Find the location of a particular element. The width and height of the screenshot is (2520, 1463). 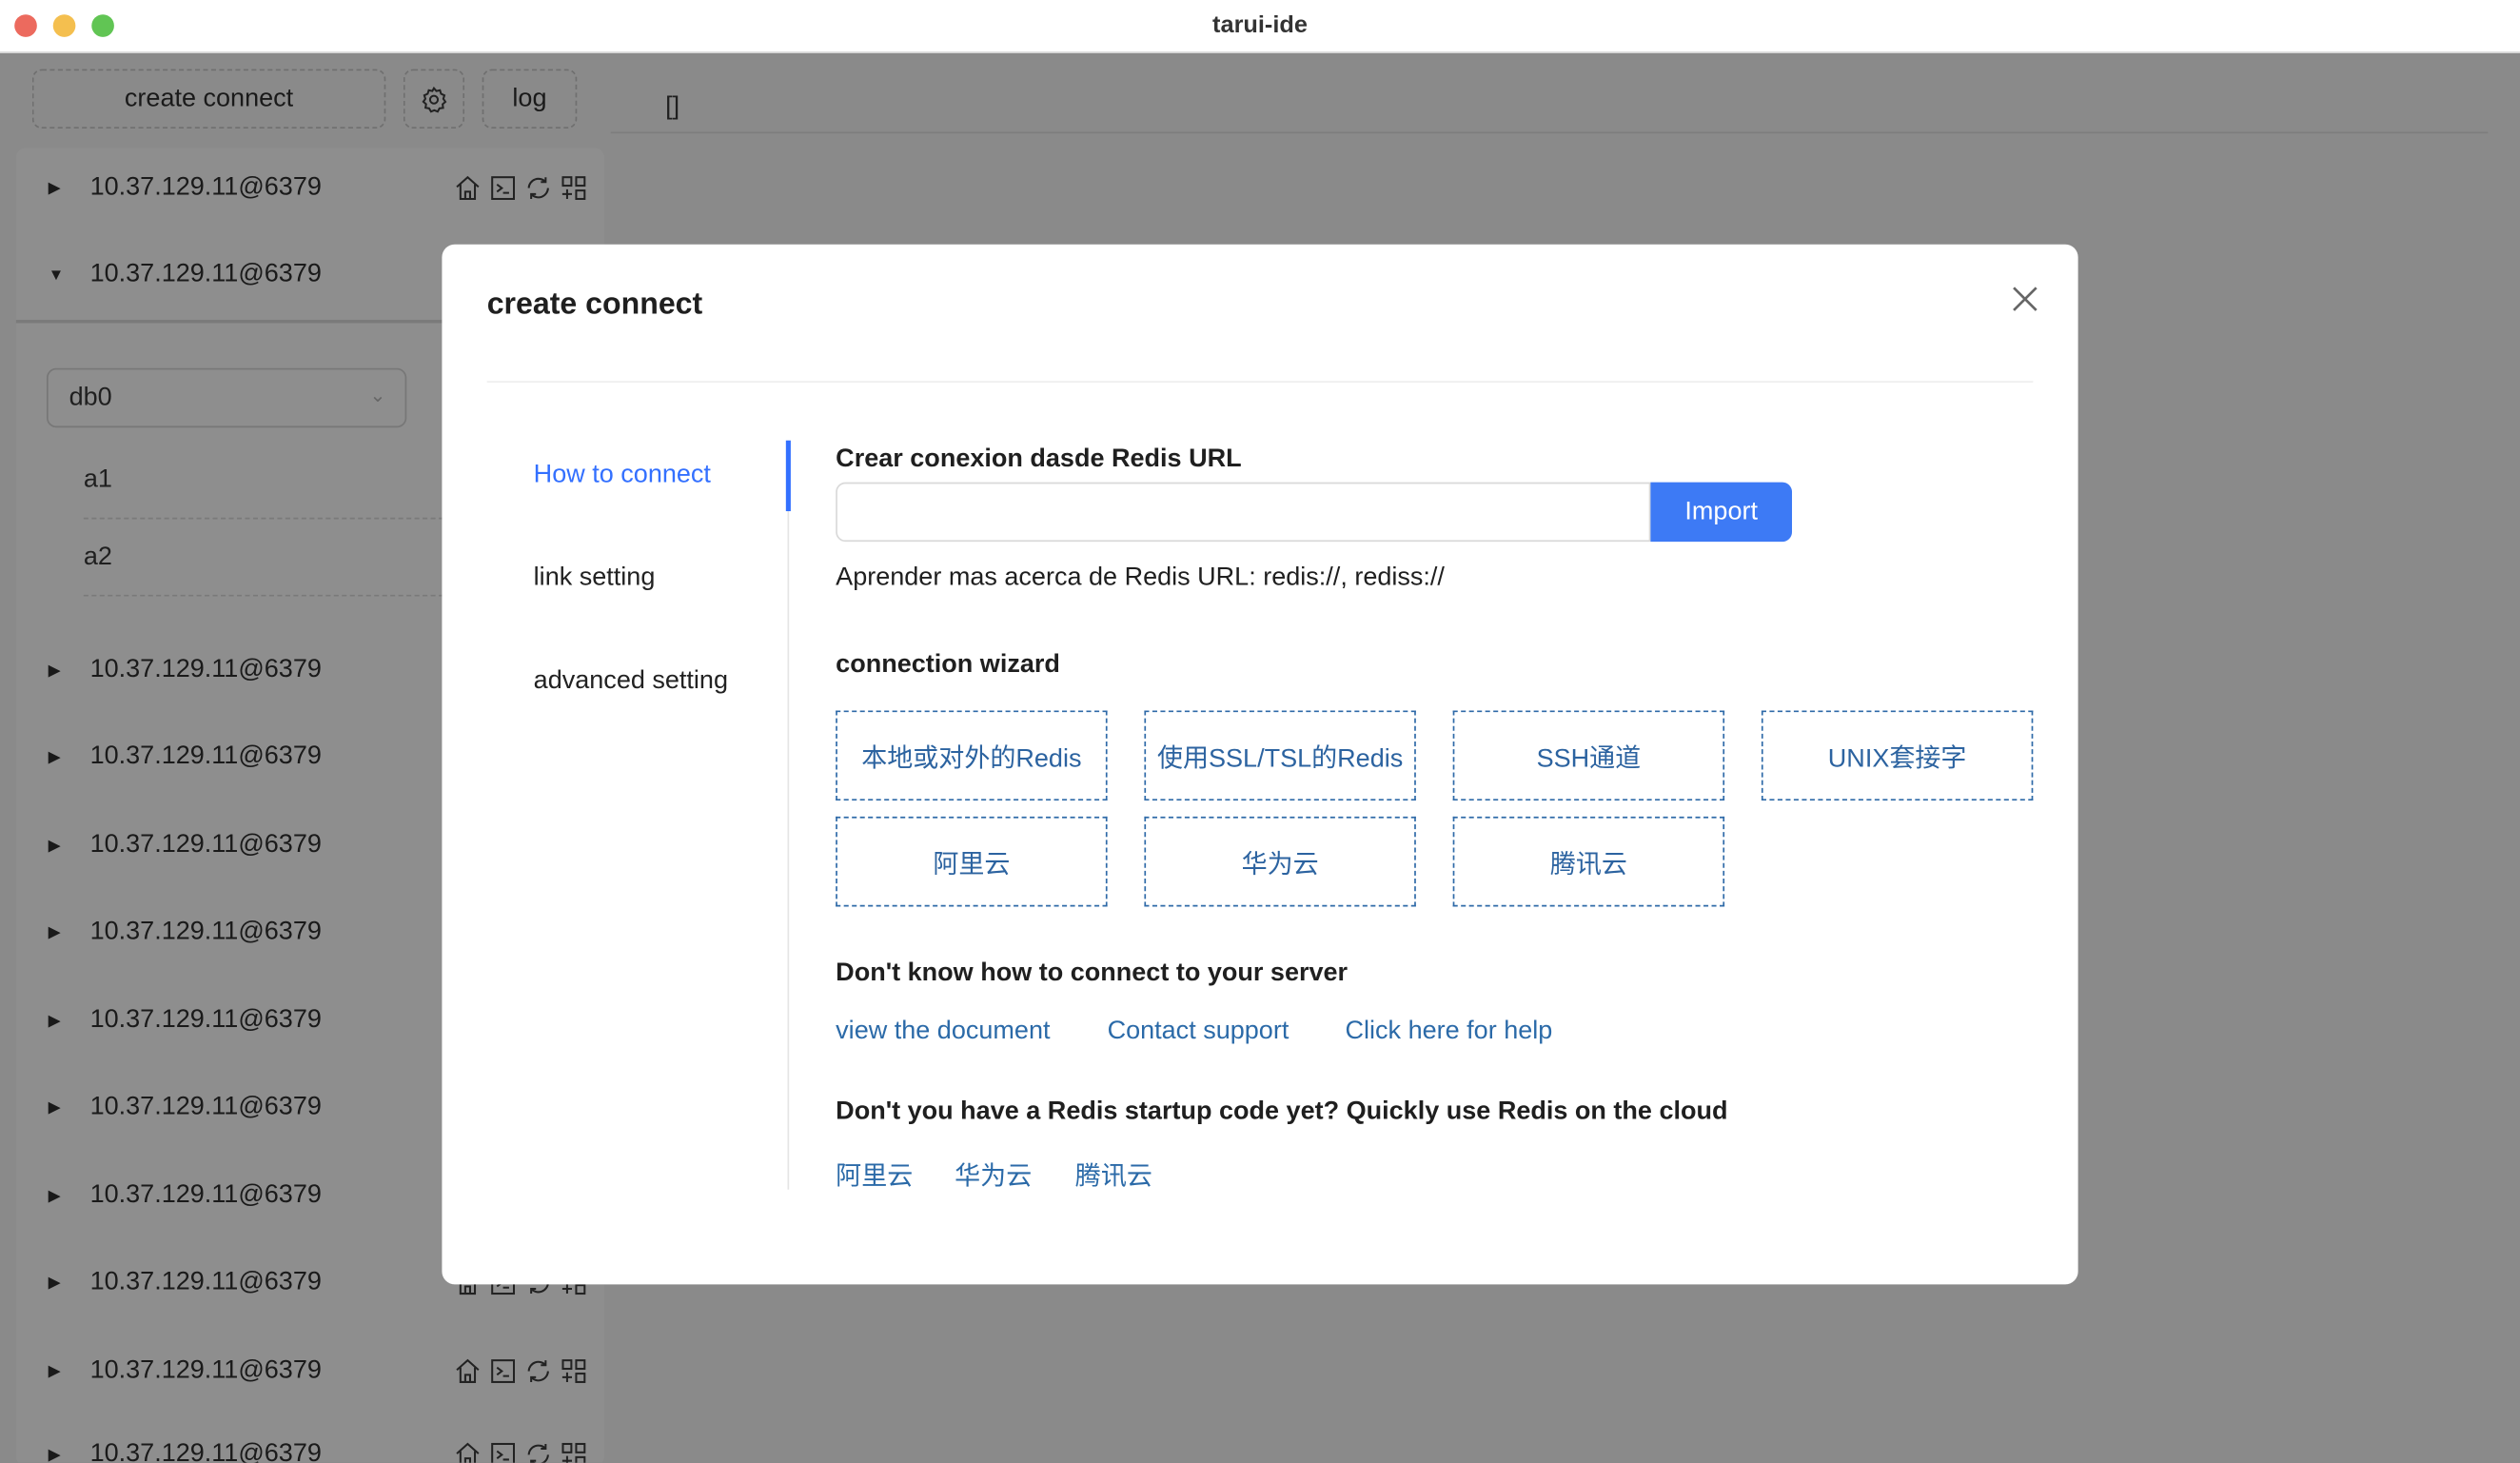

wizard-option: UNIX套接字 is located at coordinates (1897, 755).